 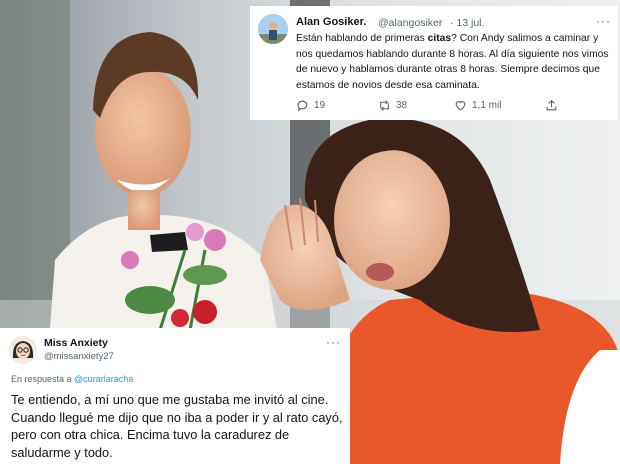 What do you see at coordinates (103, 379) in the screenshot?
I see `reply-to-link: @curarlaracha` at bounding box center [103, 379].